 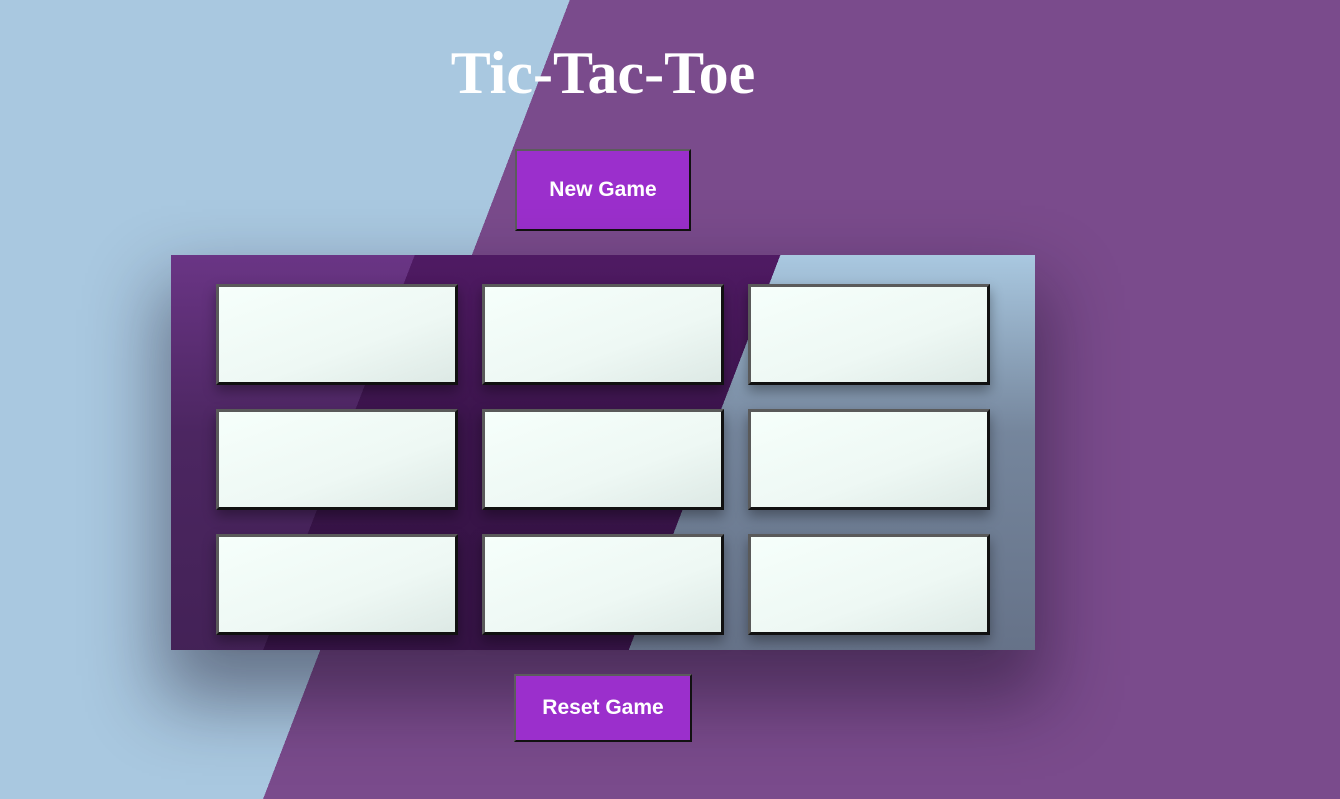 What do you see at coordinates (603, 190) in the screenshot?
I see `new-game-button: New Game` at bounding box center [603, 190].